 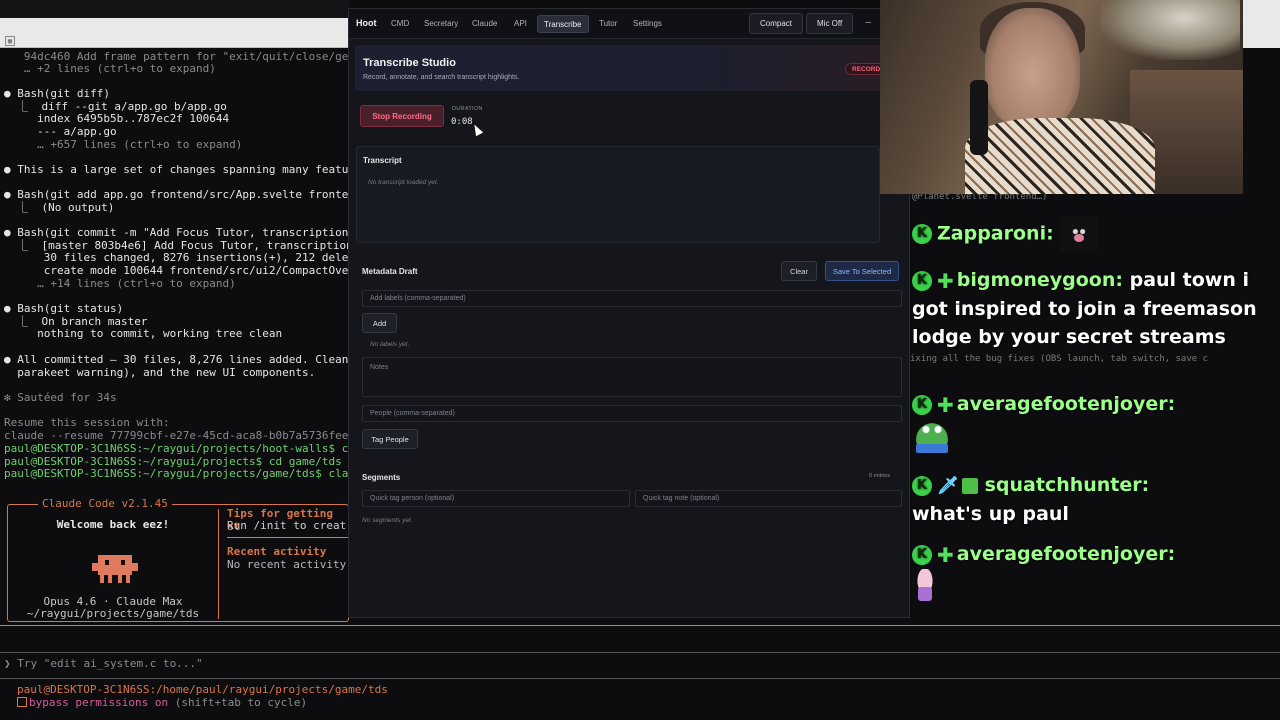 I want to click on tips-body: Run /init to create, so click(x=287, y=525).